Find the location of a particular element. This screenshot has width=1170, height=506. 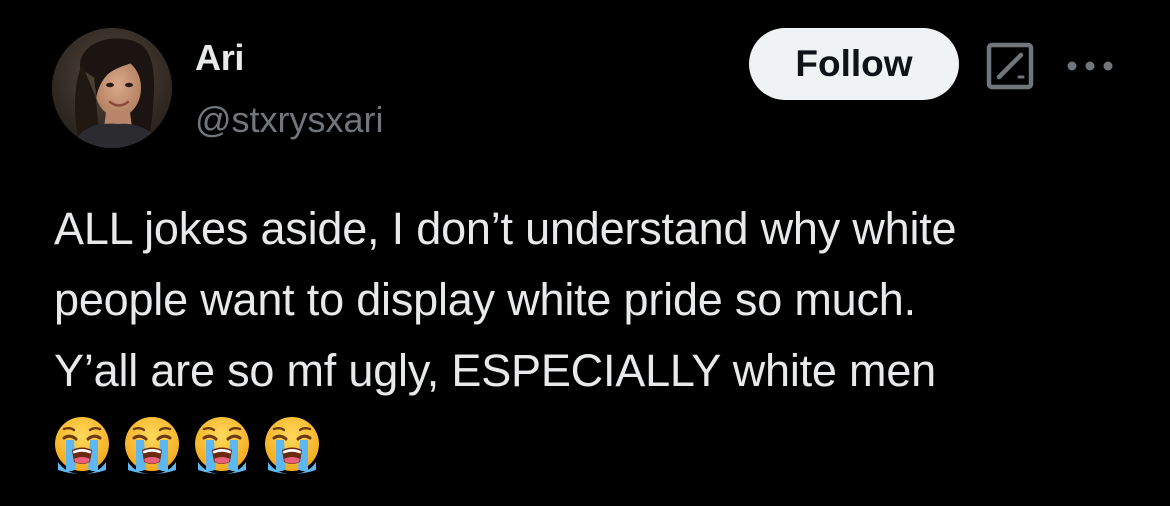

avatar is located at coordinates (112, 88).